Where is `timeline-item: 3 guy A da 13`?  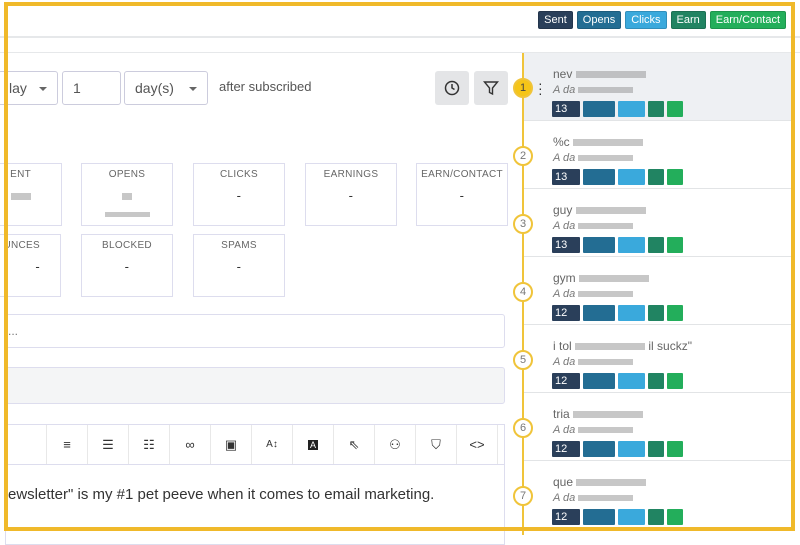
timeline-item: 3 guy A da 13 is located at coordinates (653, 223).